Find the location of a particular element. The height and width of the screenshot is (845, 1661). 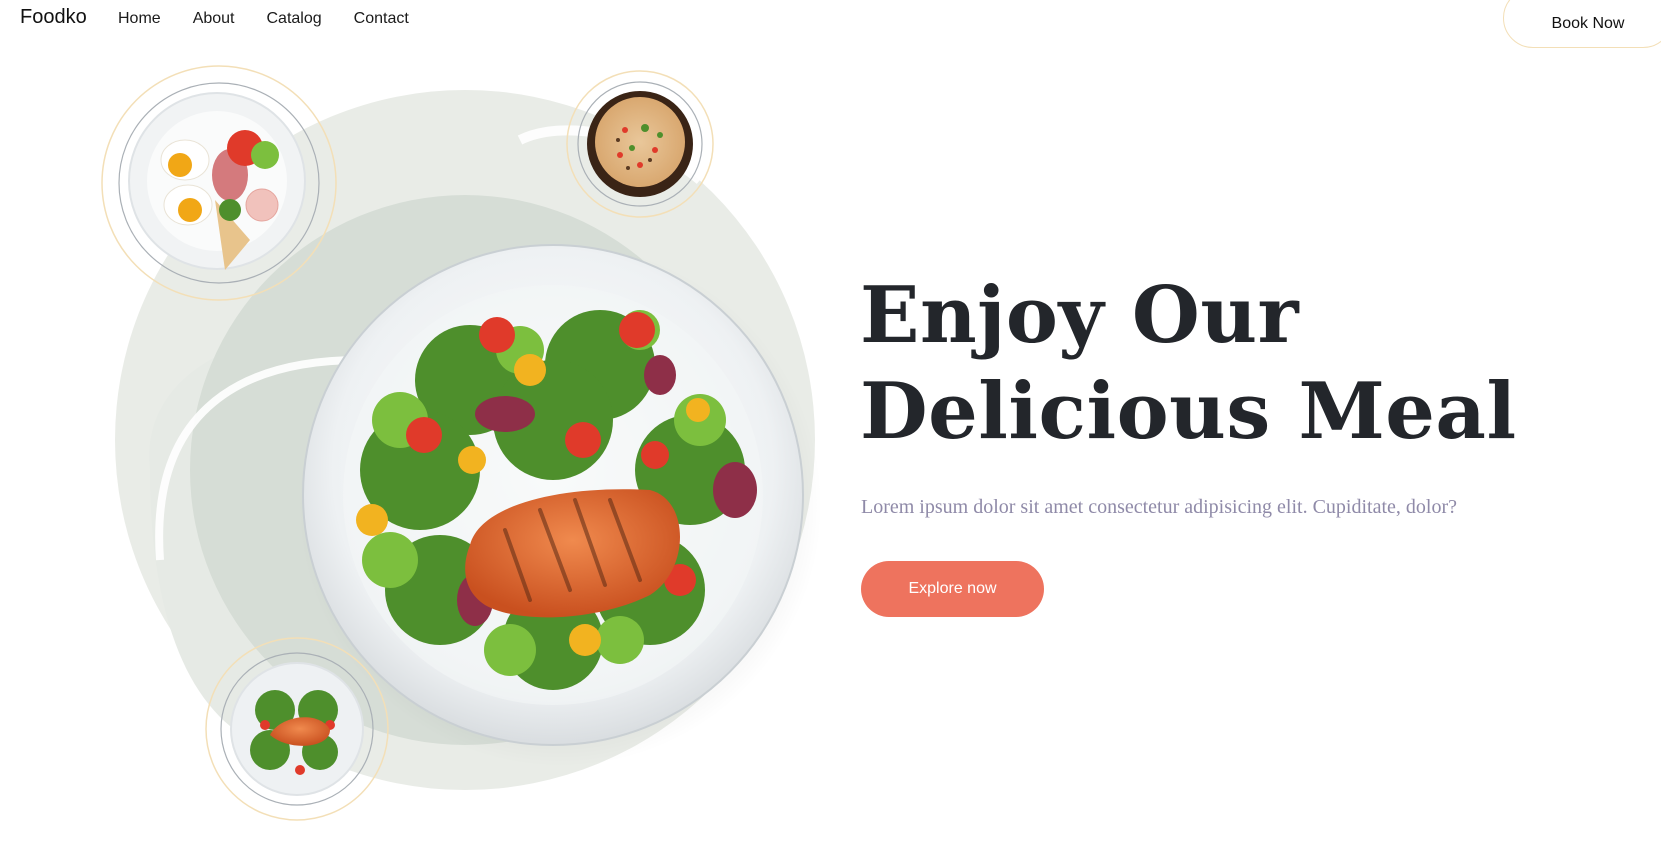

hero-title-line-1: Enjoy Our is located at coordinates (1080, 315).